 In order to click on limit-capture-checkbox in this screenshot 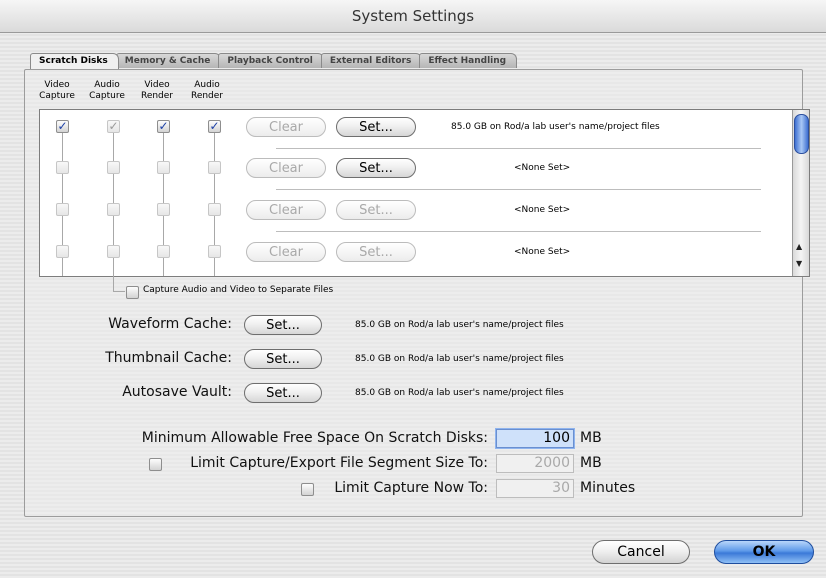, I will do `click(307, 489)`.